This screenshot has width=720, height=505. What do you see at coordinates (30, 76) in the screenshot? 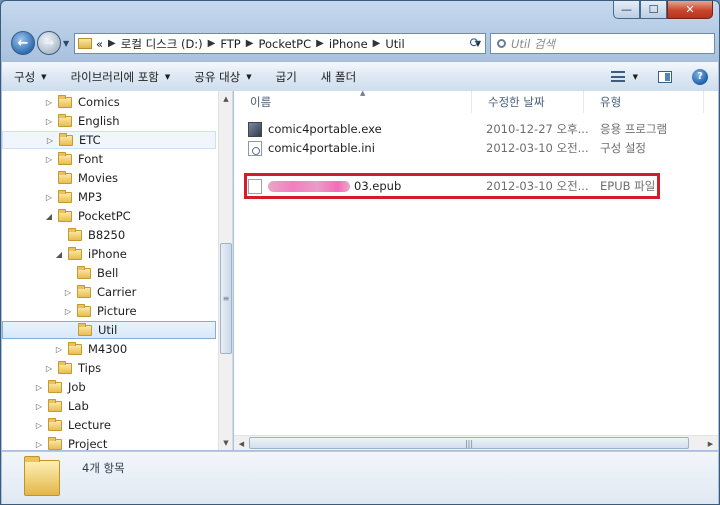
I see `organize-menu: 구성 ▼` at bounding box center [30, 76].